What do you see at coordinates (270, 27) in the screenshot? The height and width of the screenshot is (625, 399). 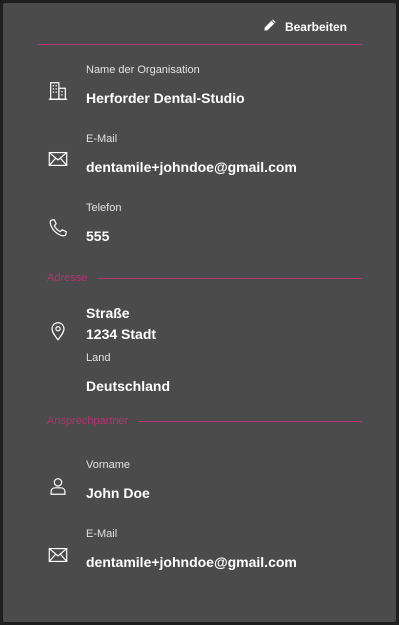 I see `pencil-icon` at bounding box center [270, 27].